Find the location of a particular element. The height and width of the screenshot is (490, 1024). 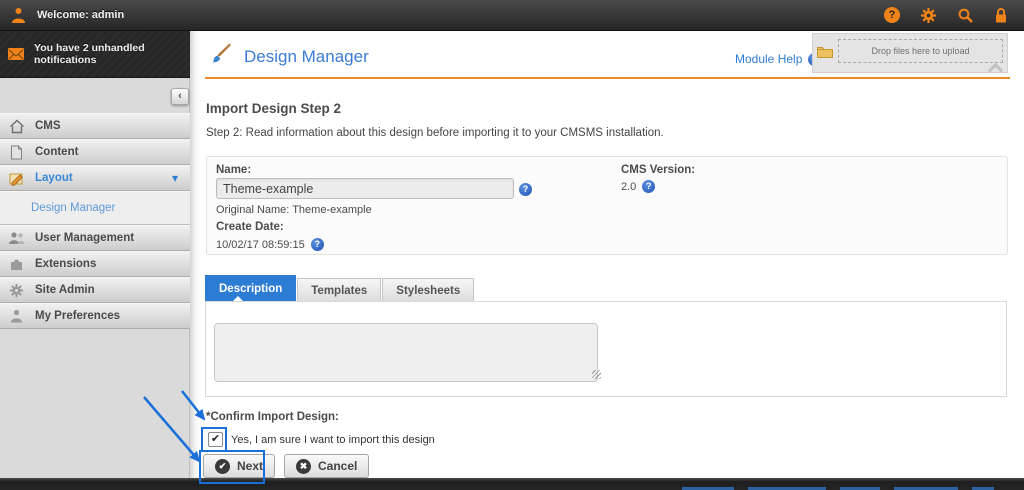

tab-templates: Templates is located at coordinates (339, 290).